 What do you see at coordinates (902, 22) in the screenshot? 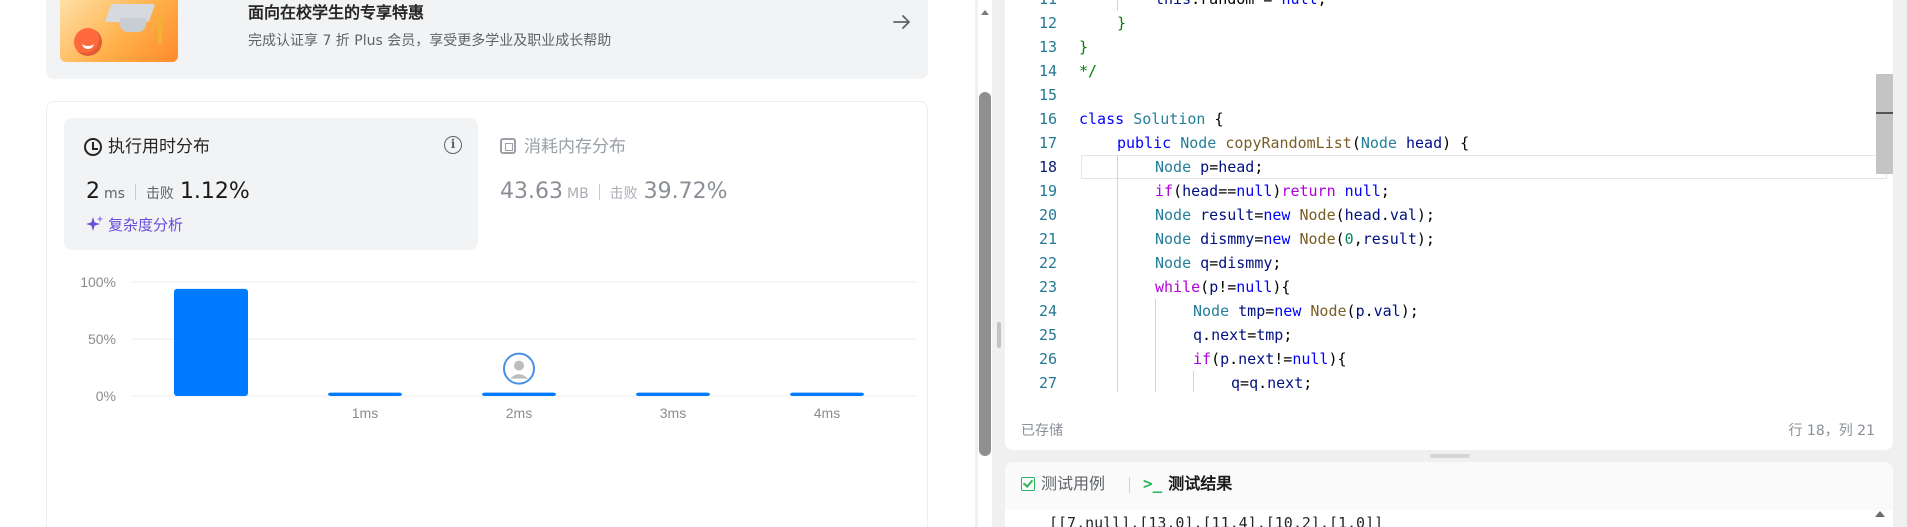
I see `arrow-right-icon` at bounding box center [902, 22].